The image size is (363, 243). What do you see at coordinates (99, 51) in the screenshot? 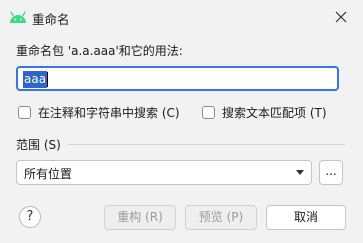
I see `rename-description: 重命名包 'a.a.aaa'和它的用法:` at bounding box center [99, 51].